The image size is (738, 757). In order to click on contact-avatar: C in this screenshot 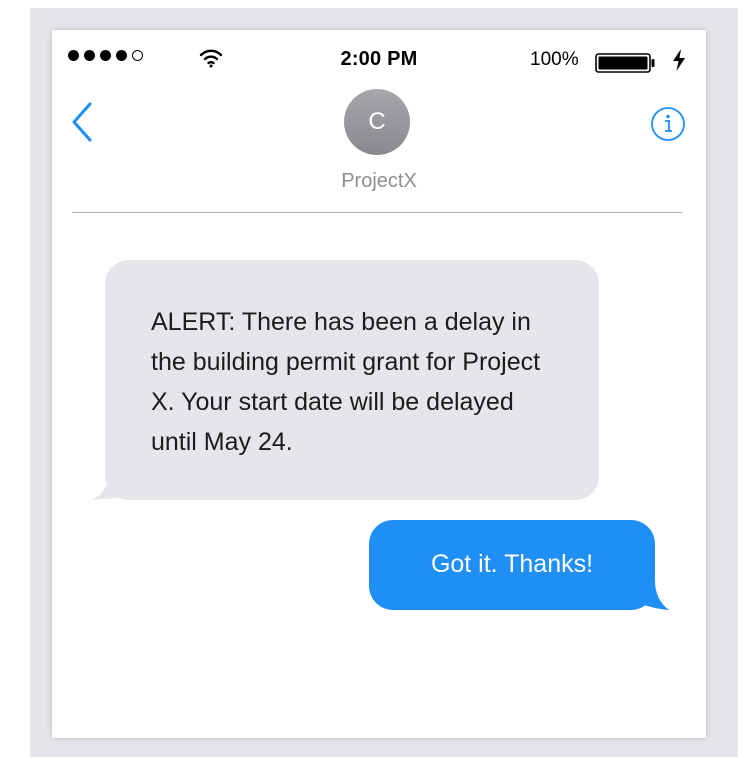, I will do `click(377, 122)`.